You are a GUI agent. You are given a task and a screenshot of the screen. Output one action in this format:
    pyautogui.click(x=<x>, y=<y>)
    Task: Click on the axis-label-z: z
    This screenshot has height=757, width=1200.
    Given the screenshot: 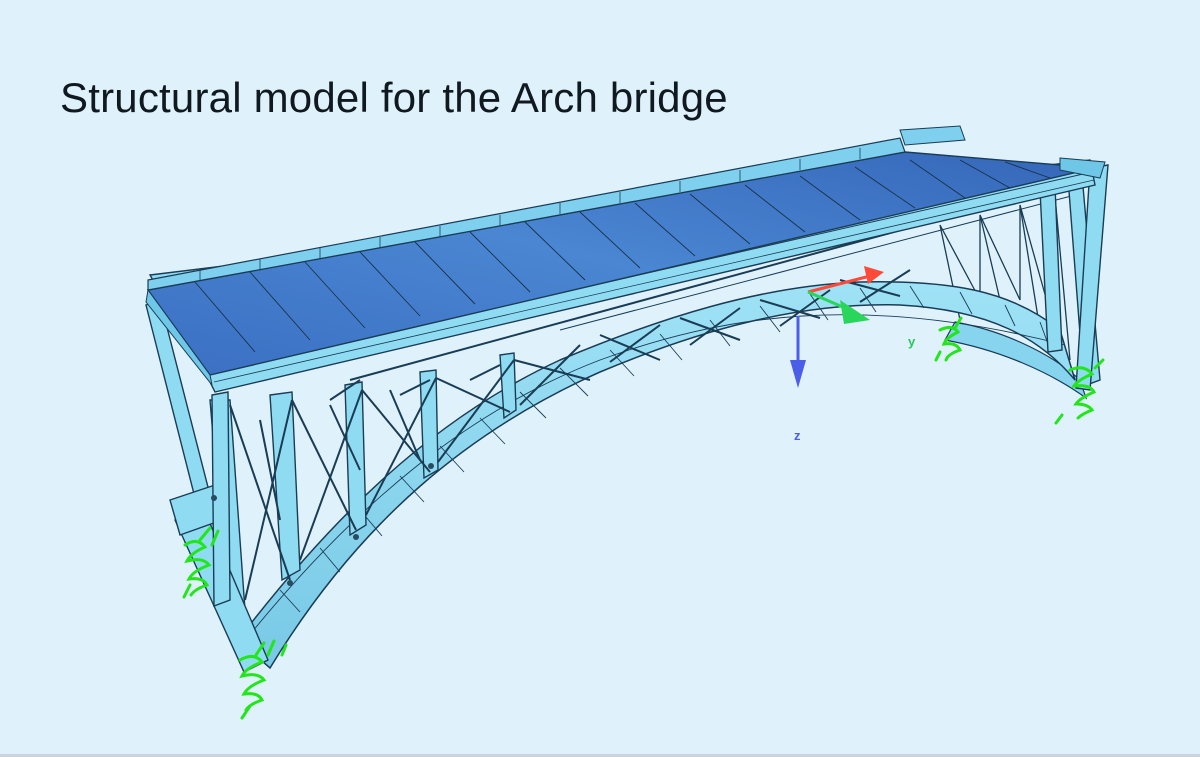 What is the action you would take?
    pyautogui.click(x=797, y=435)
    